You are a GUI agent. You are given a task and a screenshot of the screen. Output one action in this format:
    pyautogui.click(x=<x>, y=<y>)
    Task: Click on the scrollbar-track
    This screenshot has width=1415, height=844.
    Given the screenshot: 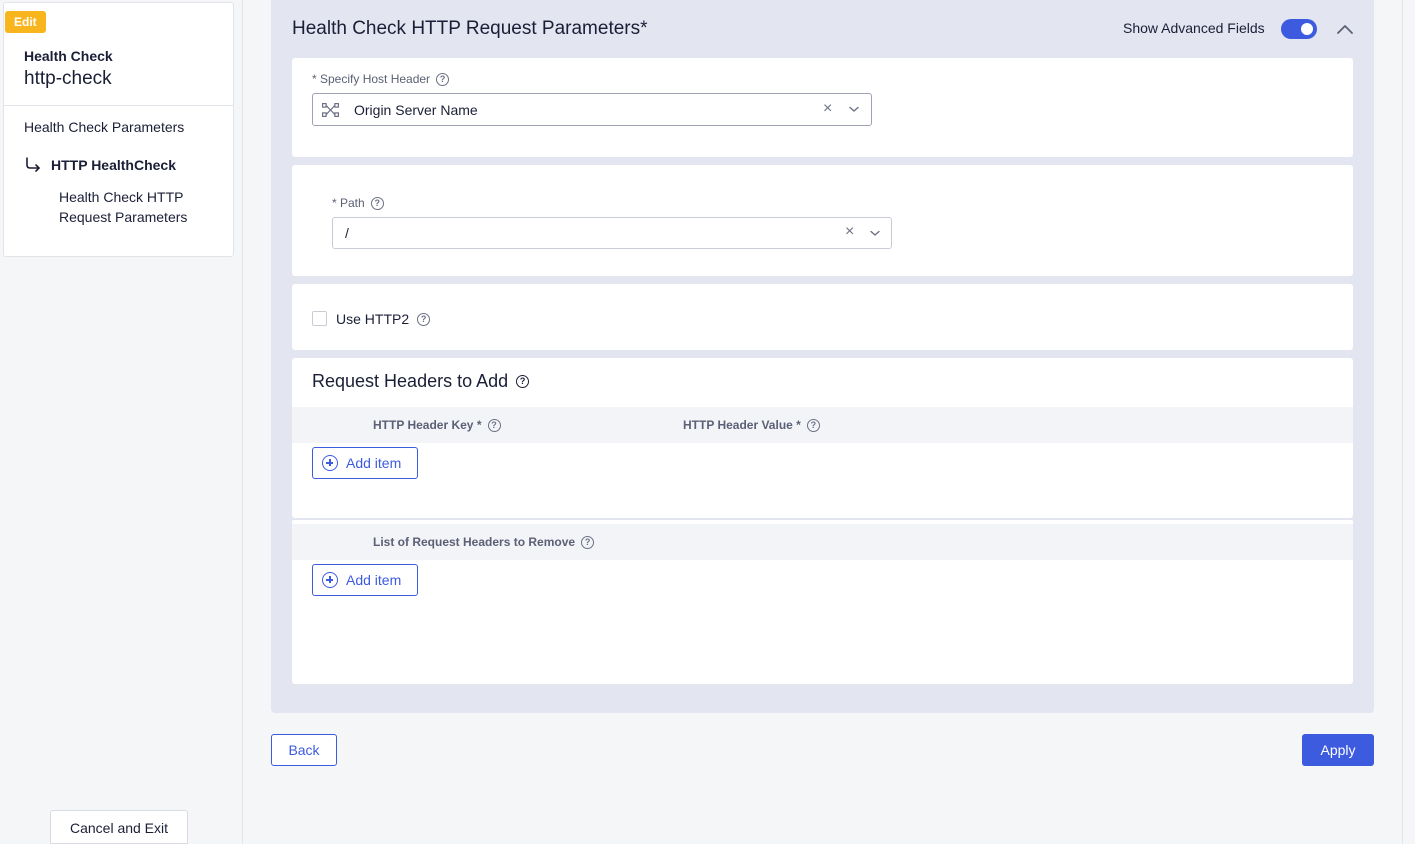 What is the action you would take?
    pyautogui.click(x=1408, y=422)
    